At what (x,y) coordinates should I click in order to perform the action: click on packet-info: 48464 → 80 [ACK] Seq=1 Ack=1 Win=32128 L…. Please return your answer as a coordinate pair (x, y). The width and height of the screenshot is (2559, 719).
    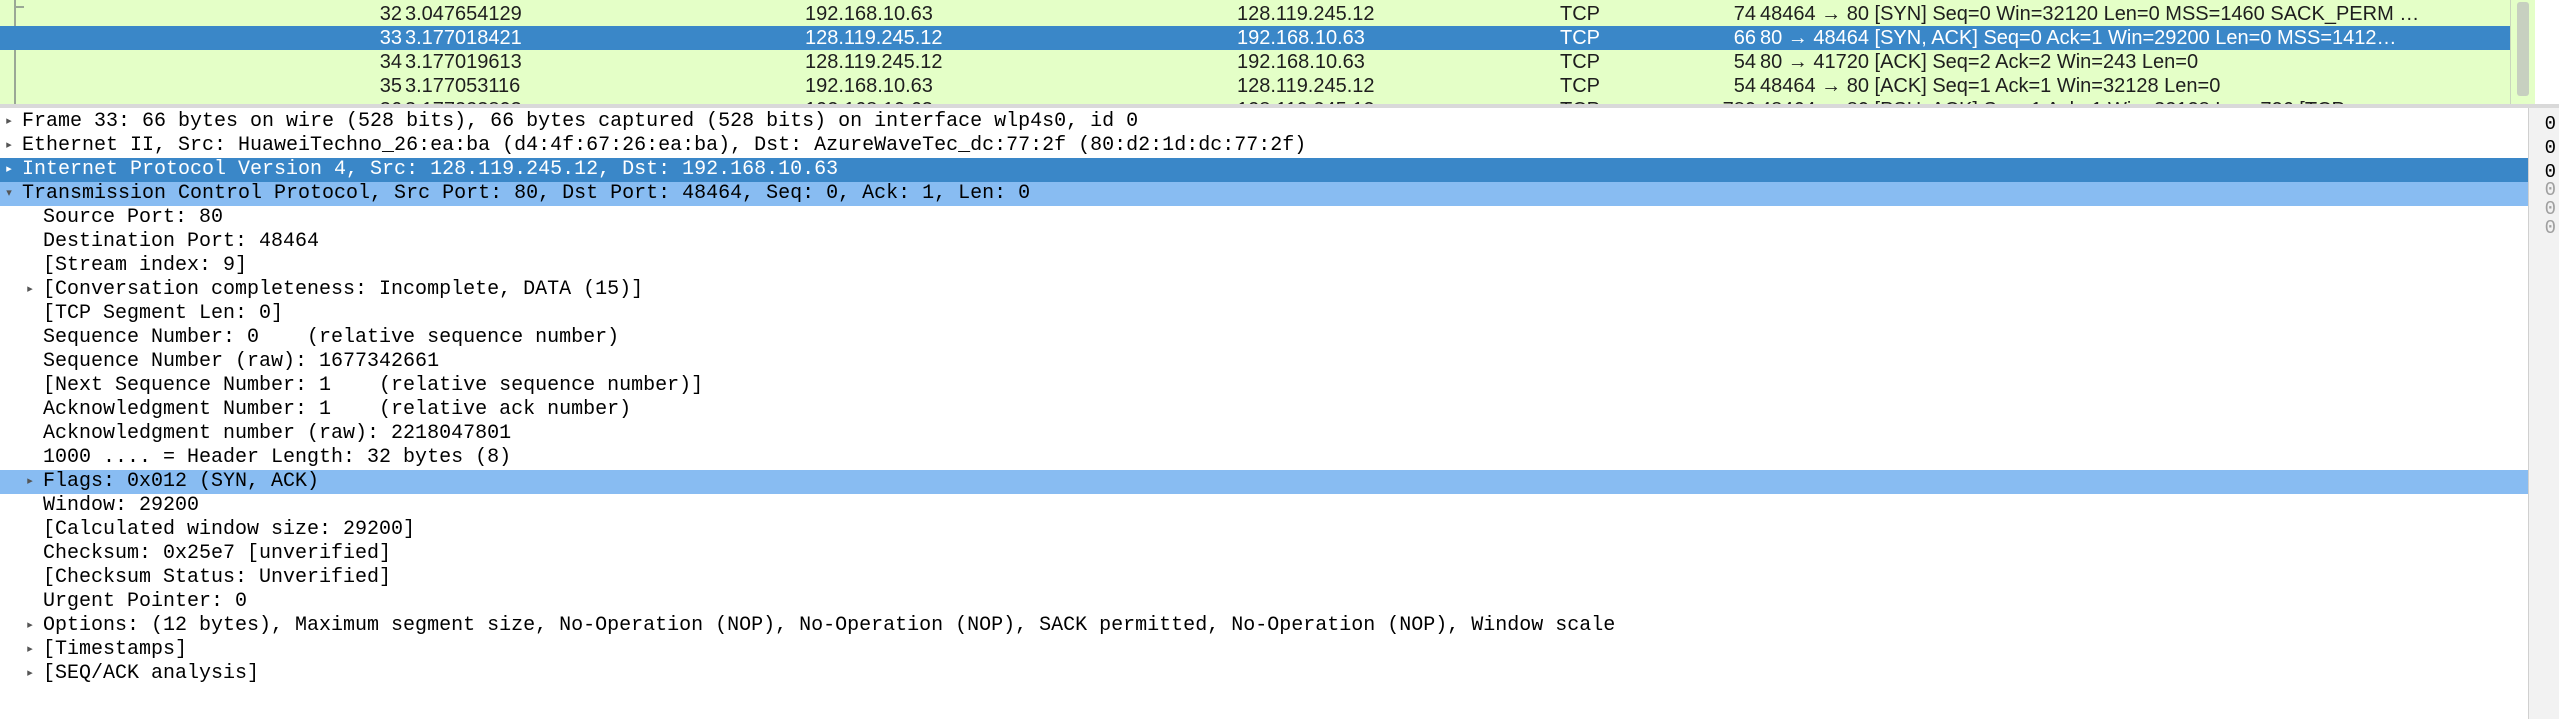
    Looking at the image, I should click on (1990, 86).